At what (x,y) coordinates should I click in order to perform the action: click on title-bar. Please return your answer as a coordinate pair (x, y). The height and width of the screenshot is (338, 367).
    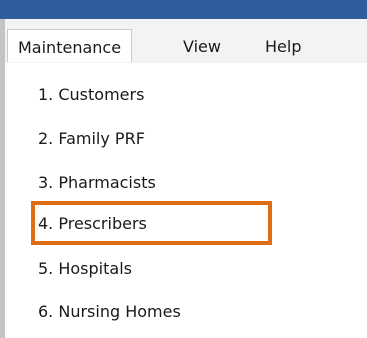
    Looking at the image, I should click on (183, 9).